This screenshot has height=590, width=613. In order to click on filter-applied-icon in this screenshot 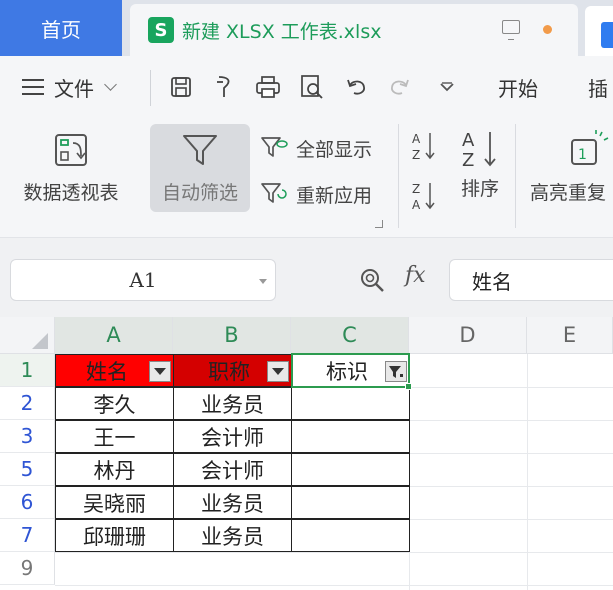, I will do `click(396, 371)`.